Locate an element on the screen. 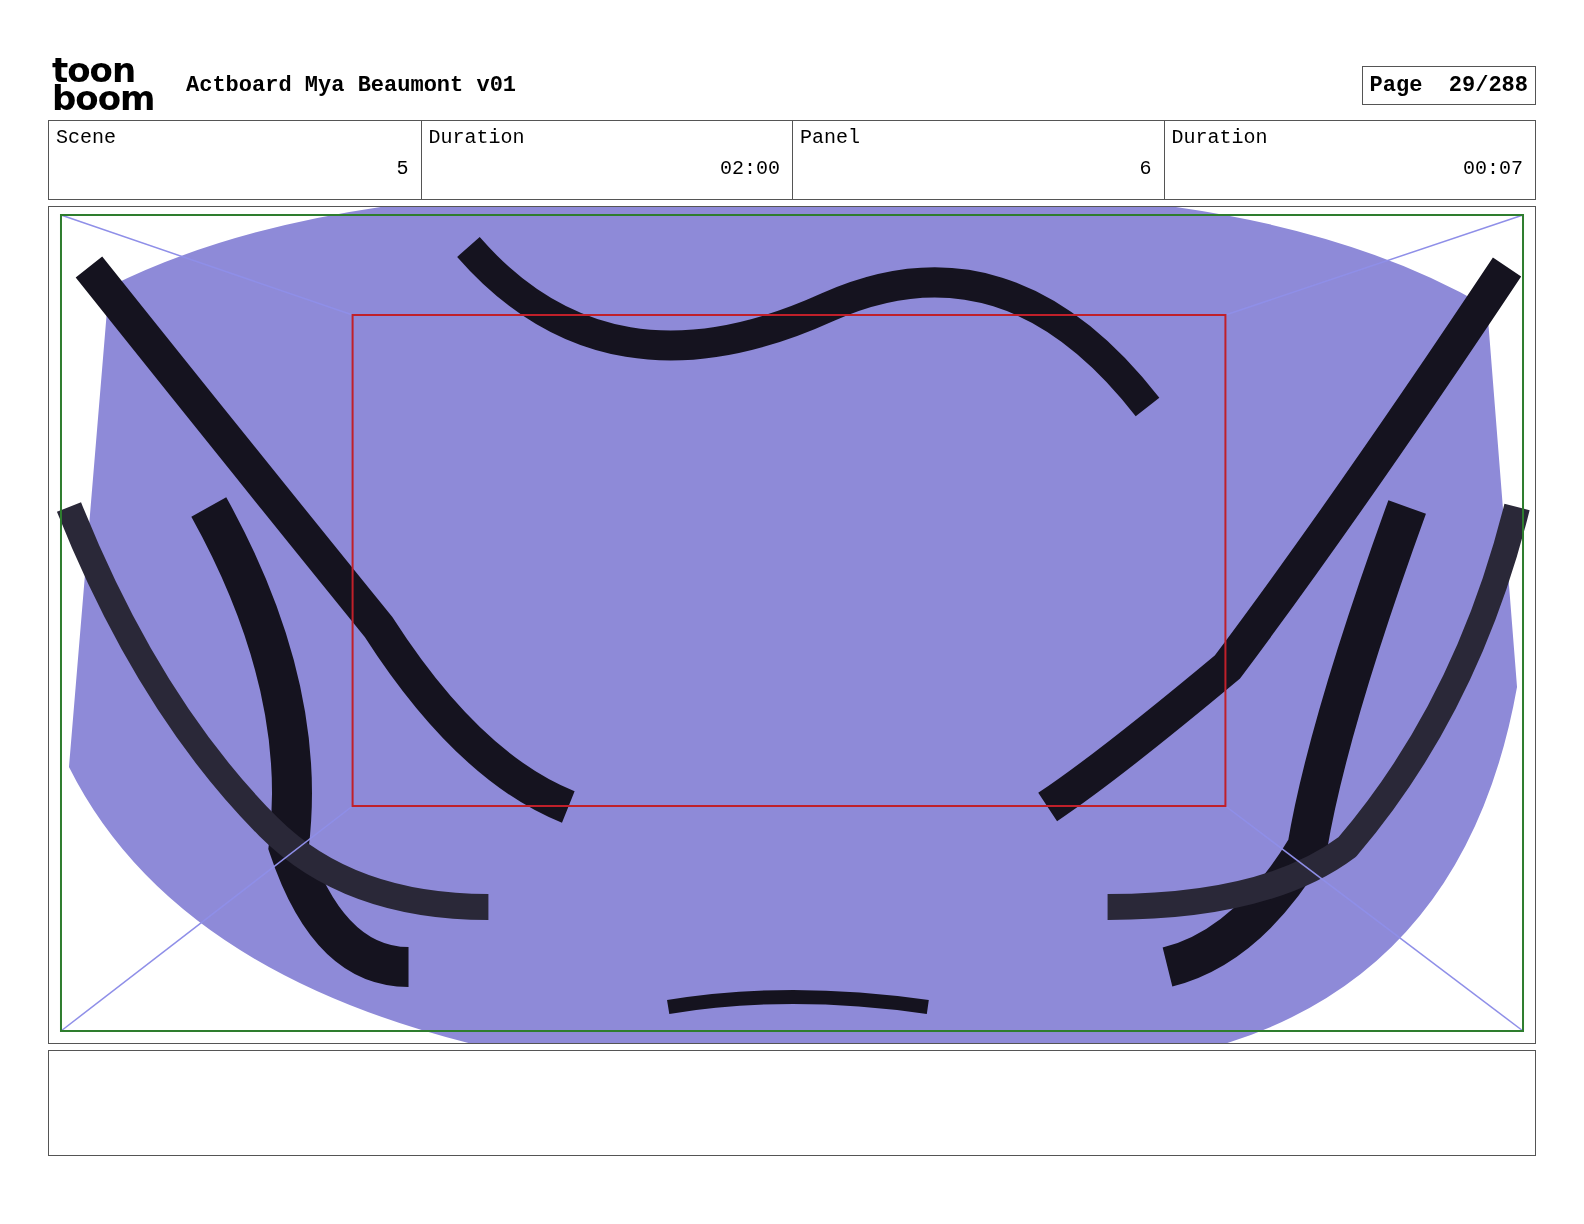 Image resolution: width=1584 pixels, height=1224 pixels. field-value: 6 is located at coordinates (1145, 168).